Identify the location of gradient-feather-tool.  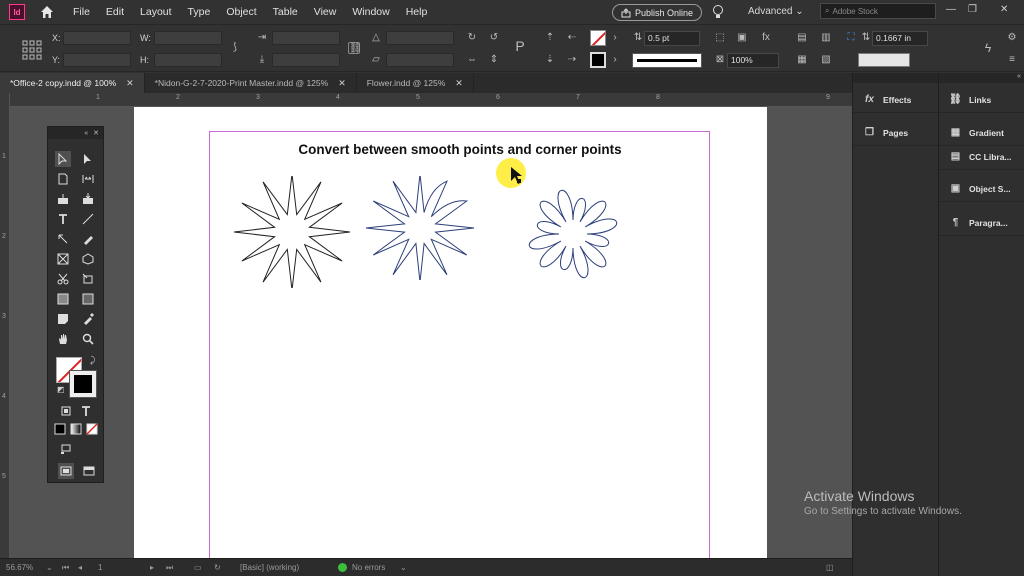
(88, 299).